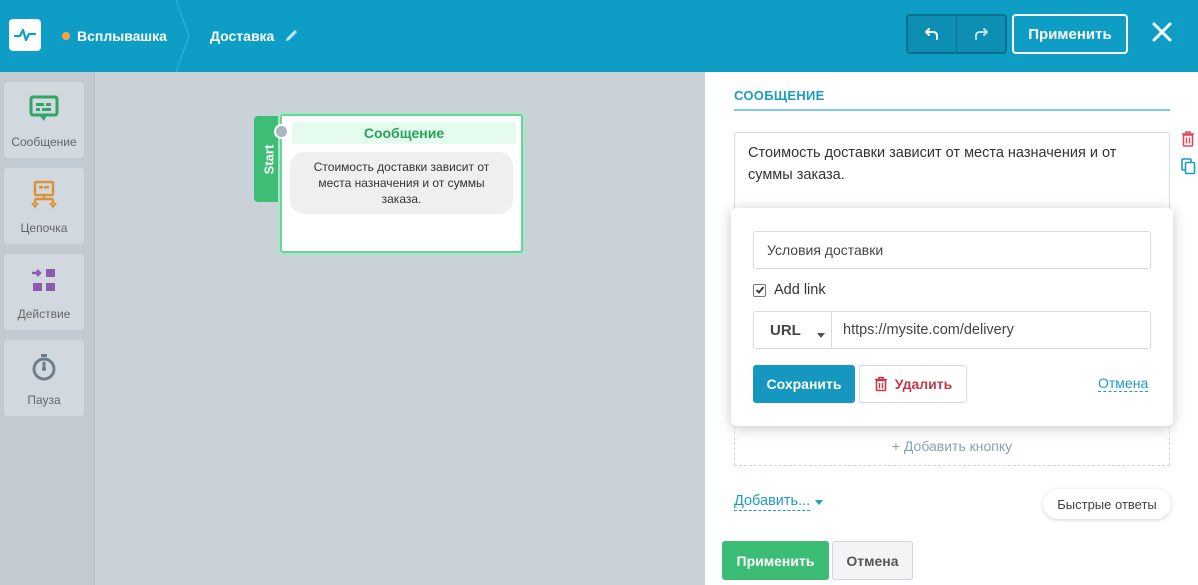 This screenshot has width=1198, height=585. I want to click on action-icon, so click(44, 282).